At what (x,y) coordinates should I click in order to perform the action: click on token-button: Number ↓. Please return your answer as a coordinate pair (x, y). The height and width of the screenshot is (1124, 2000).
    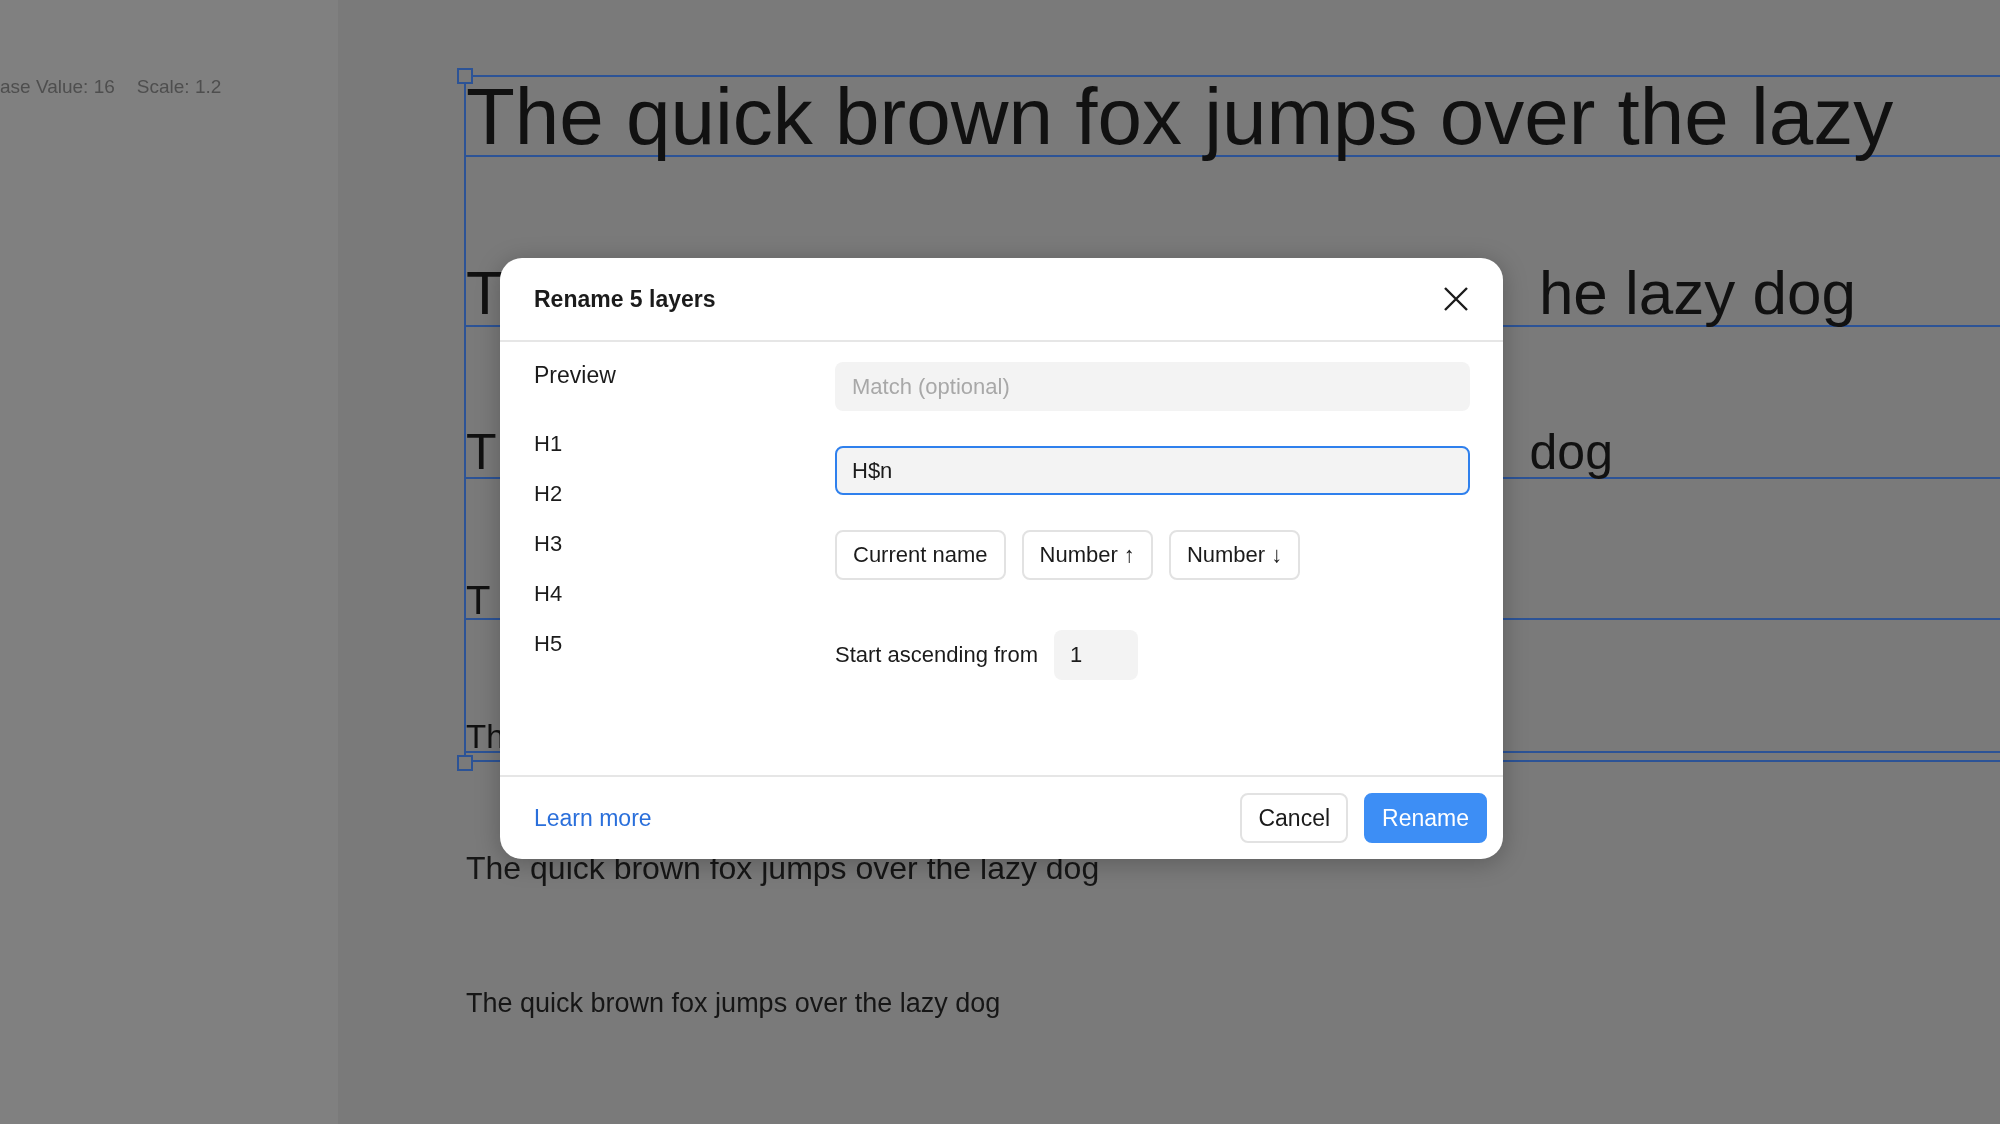
    Looking at the image, I should click on (1234, 555).